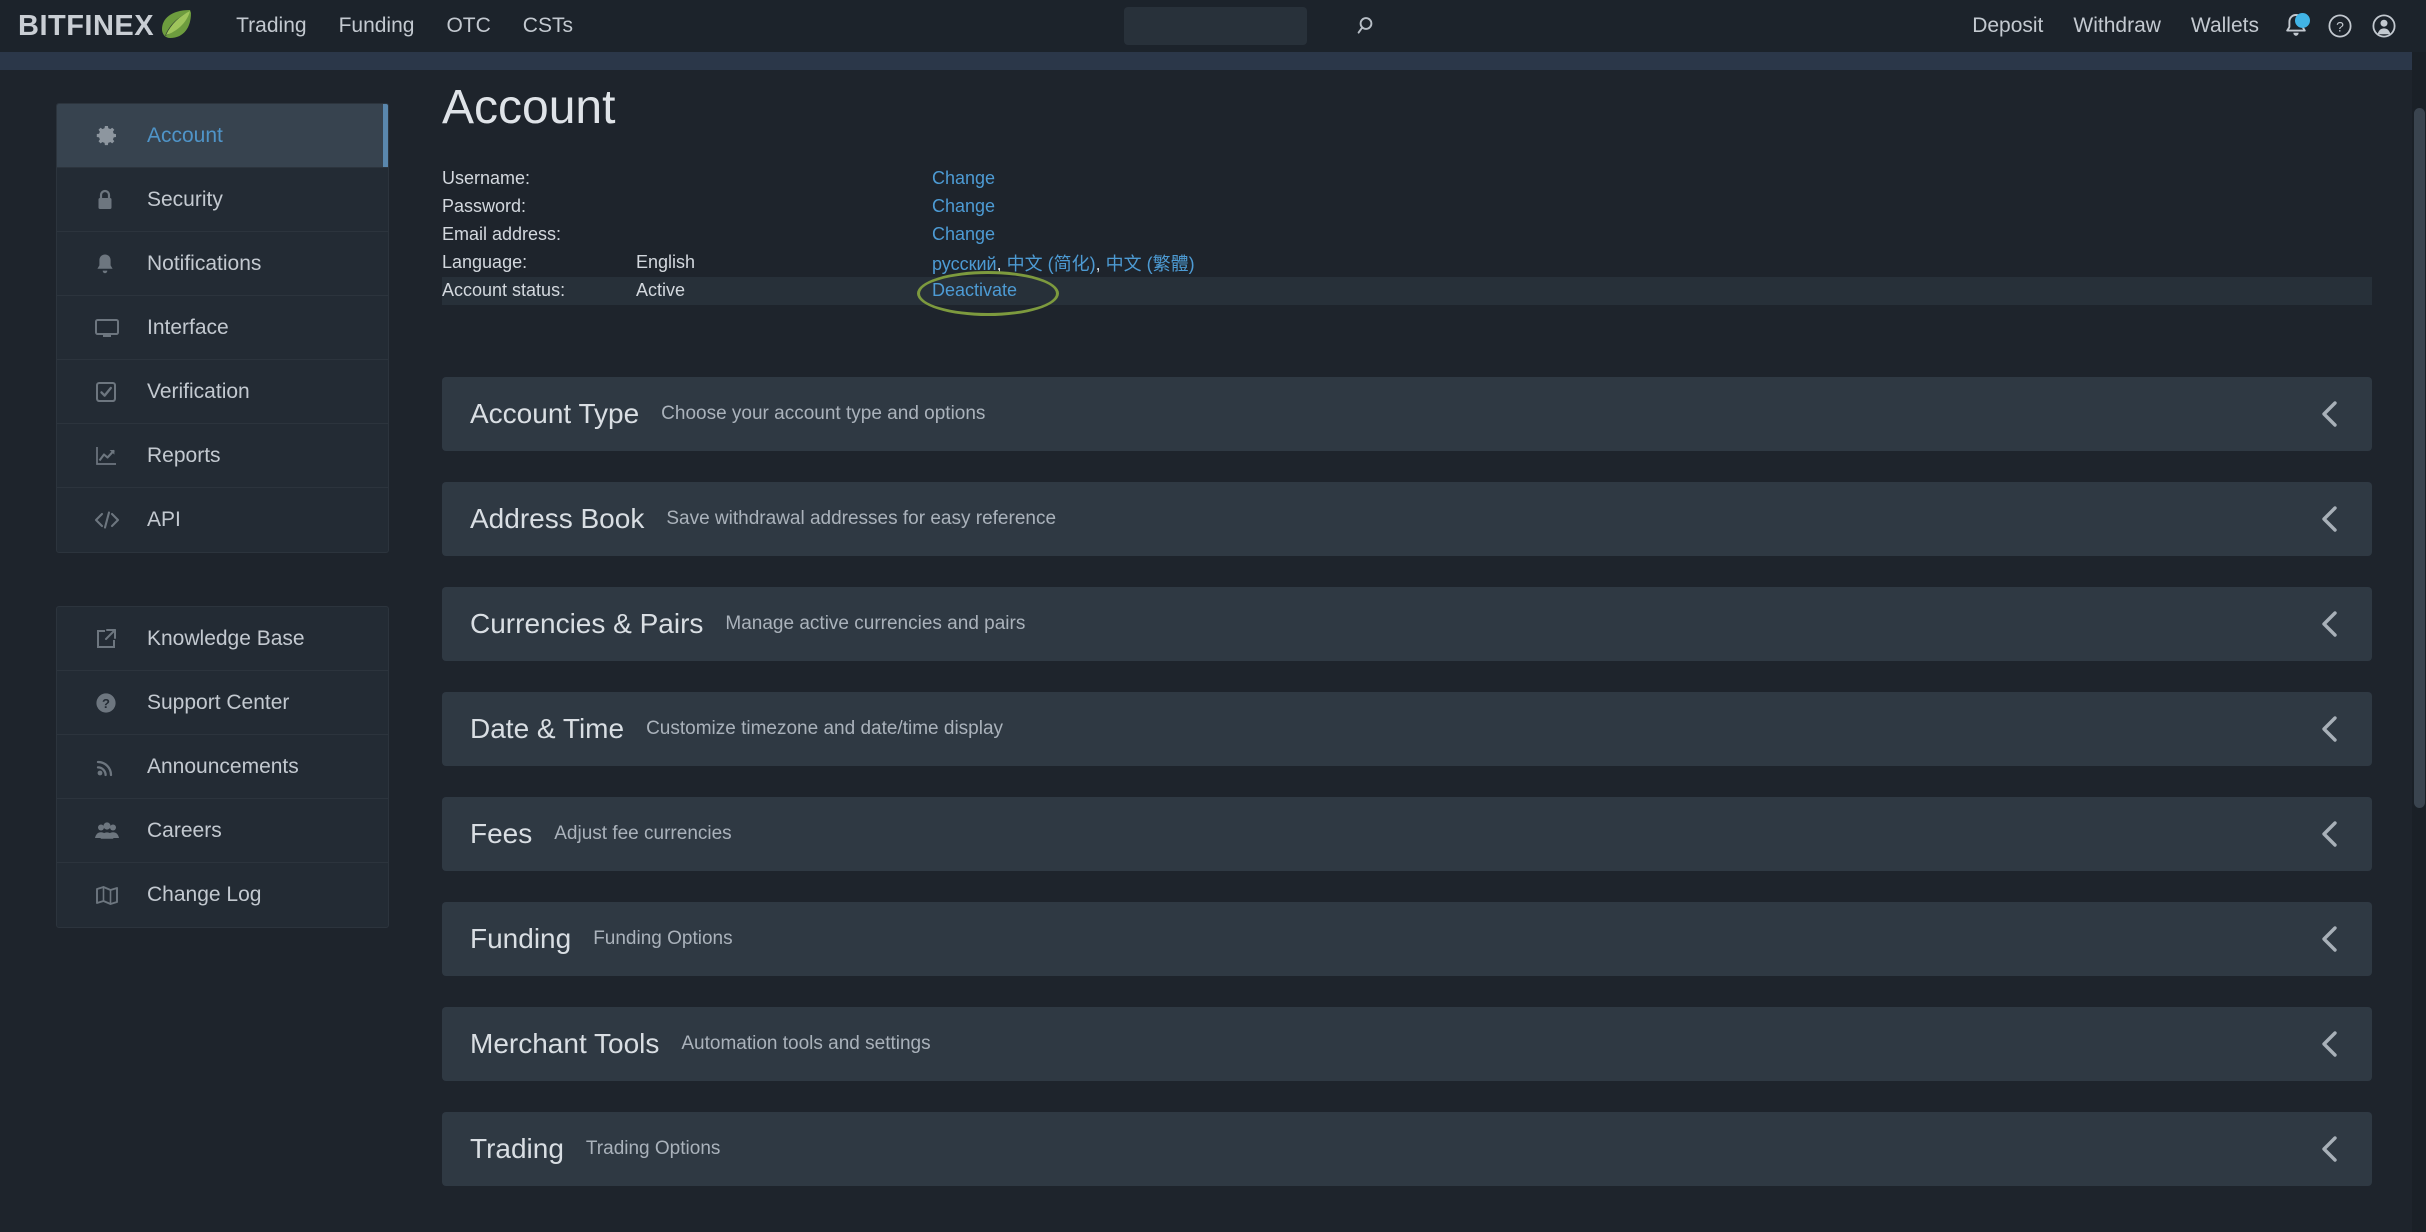 The height and width of the screenshot is (1232, 2426). What do you see at coordinates (377, 26) in the screenshot?
I see `nav-funding: Funding` at bounding box center [377, 26].